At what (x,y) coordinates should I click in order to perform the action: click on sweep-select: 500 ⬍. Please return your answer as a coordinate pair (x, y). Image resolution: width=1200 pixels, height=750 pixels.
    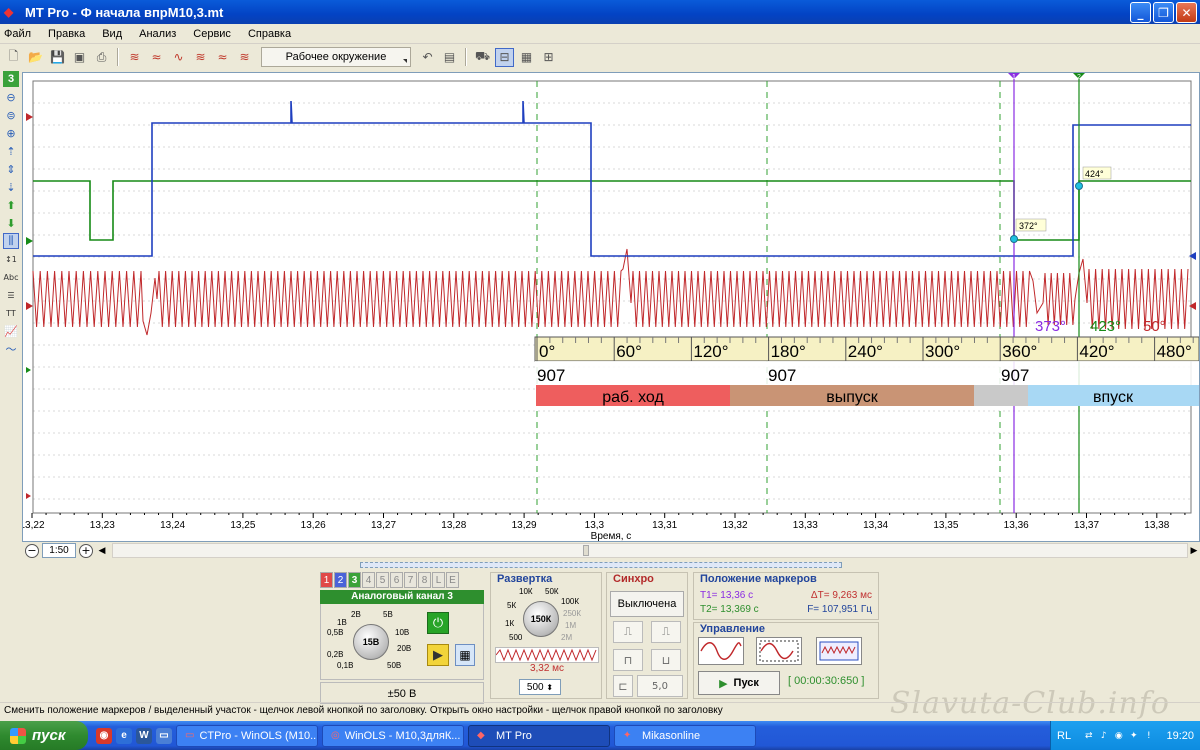
    Looking at the image, I should click on (540, 687).